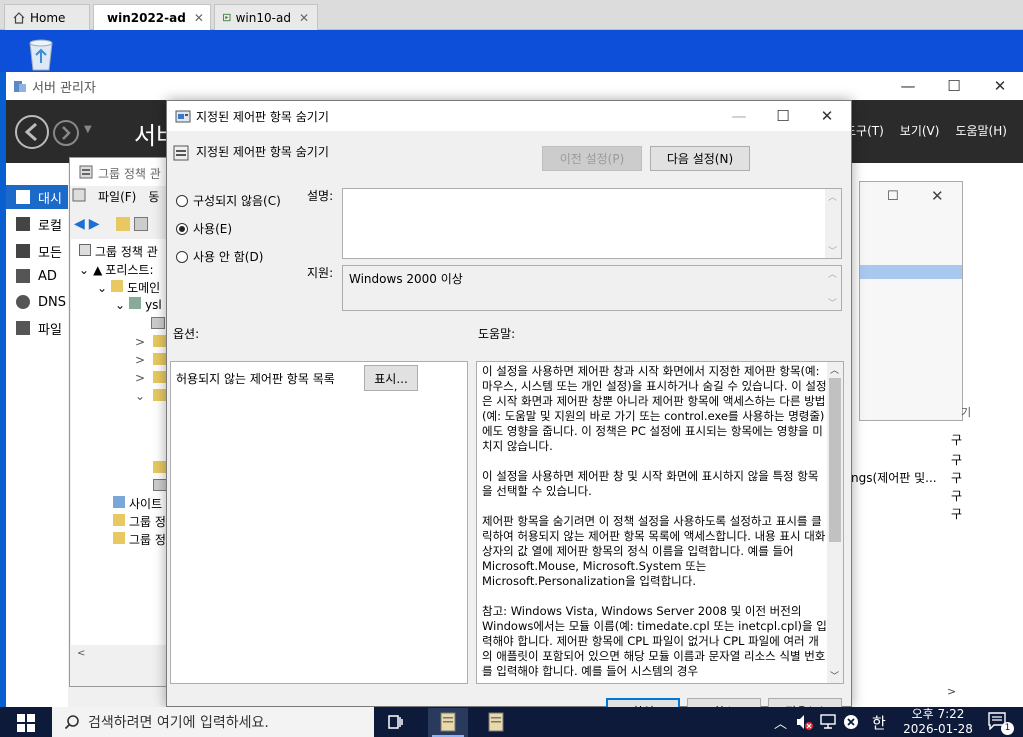 The width and height of the screenshot is (1023, 737). I want to click on menu-file: 파일(F), so click(117, 198).